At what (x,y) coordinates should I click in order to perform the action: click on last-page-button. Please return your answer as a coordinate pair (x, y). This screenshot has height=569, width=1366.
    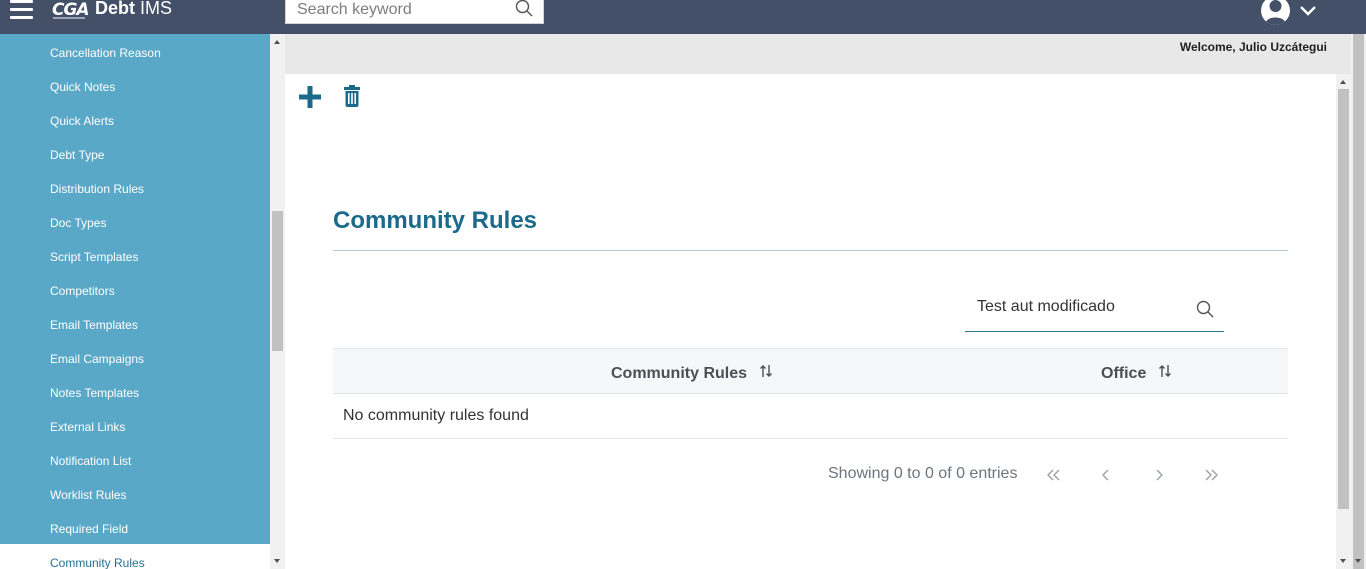
    Looking at the image, I should click on (1211, 475).